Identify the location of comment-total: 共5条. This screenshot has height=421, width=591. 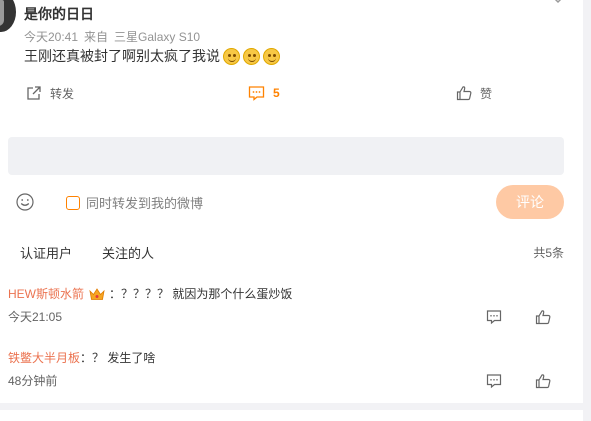
(548, 253).